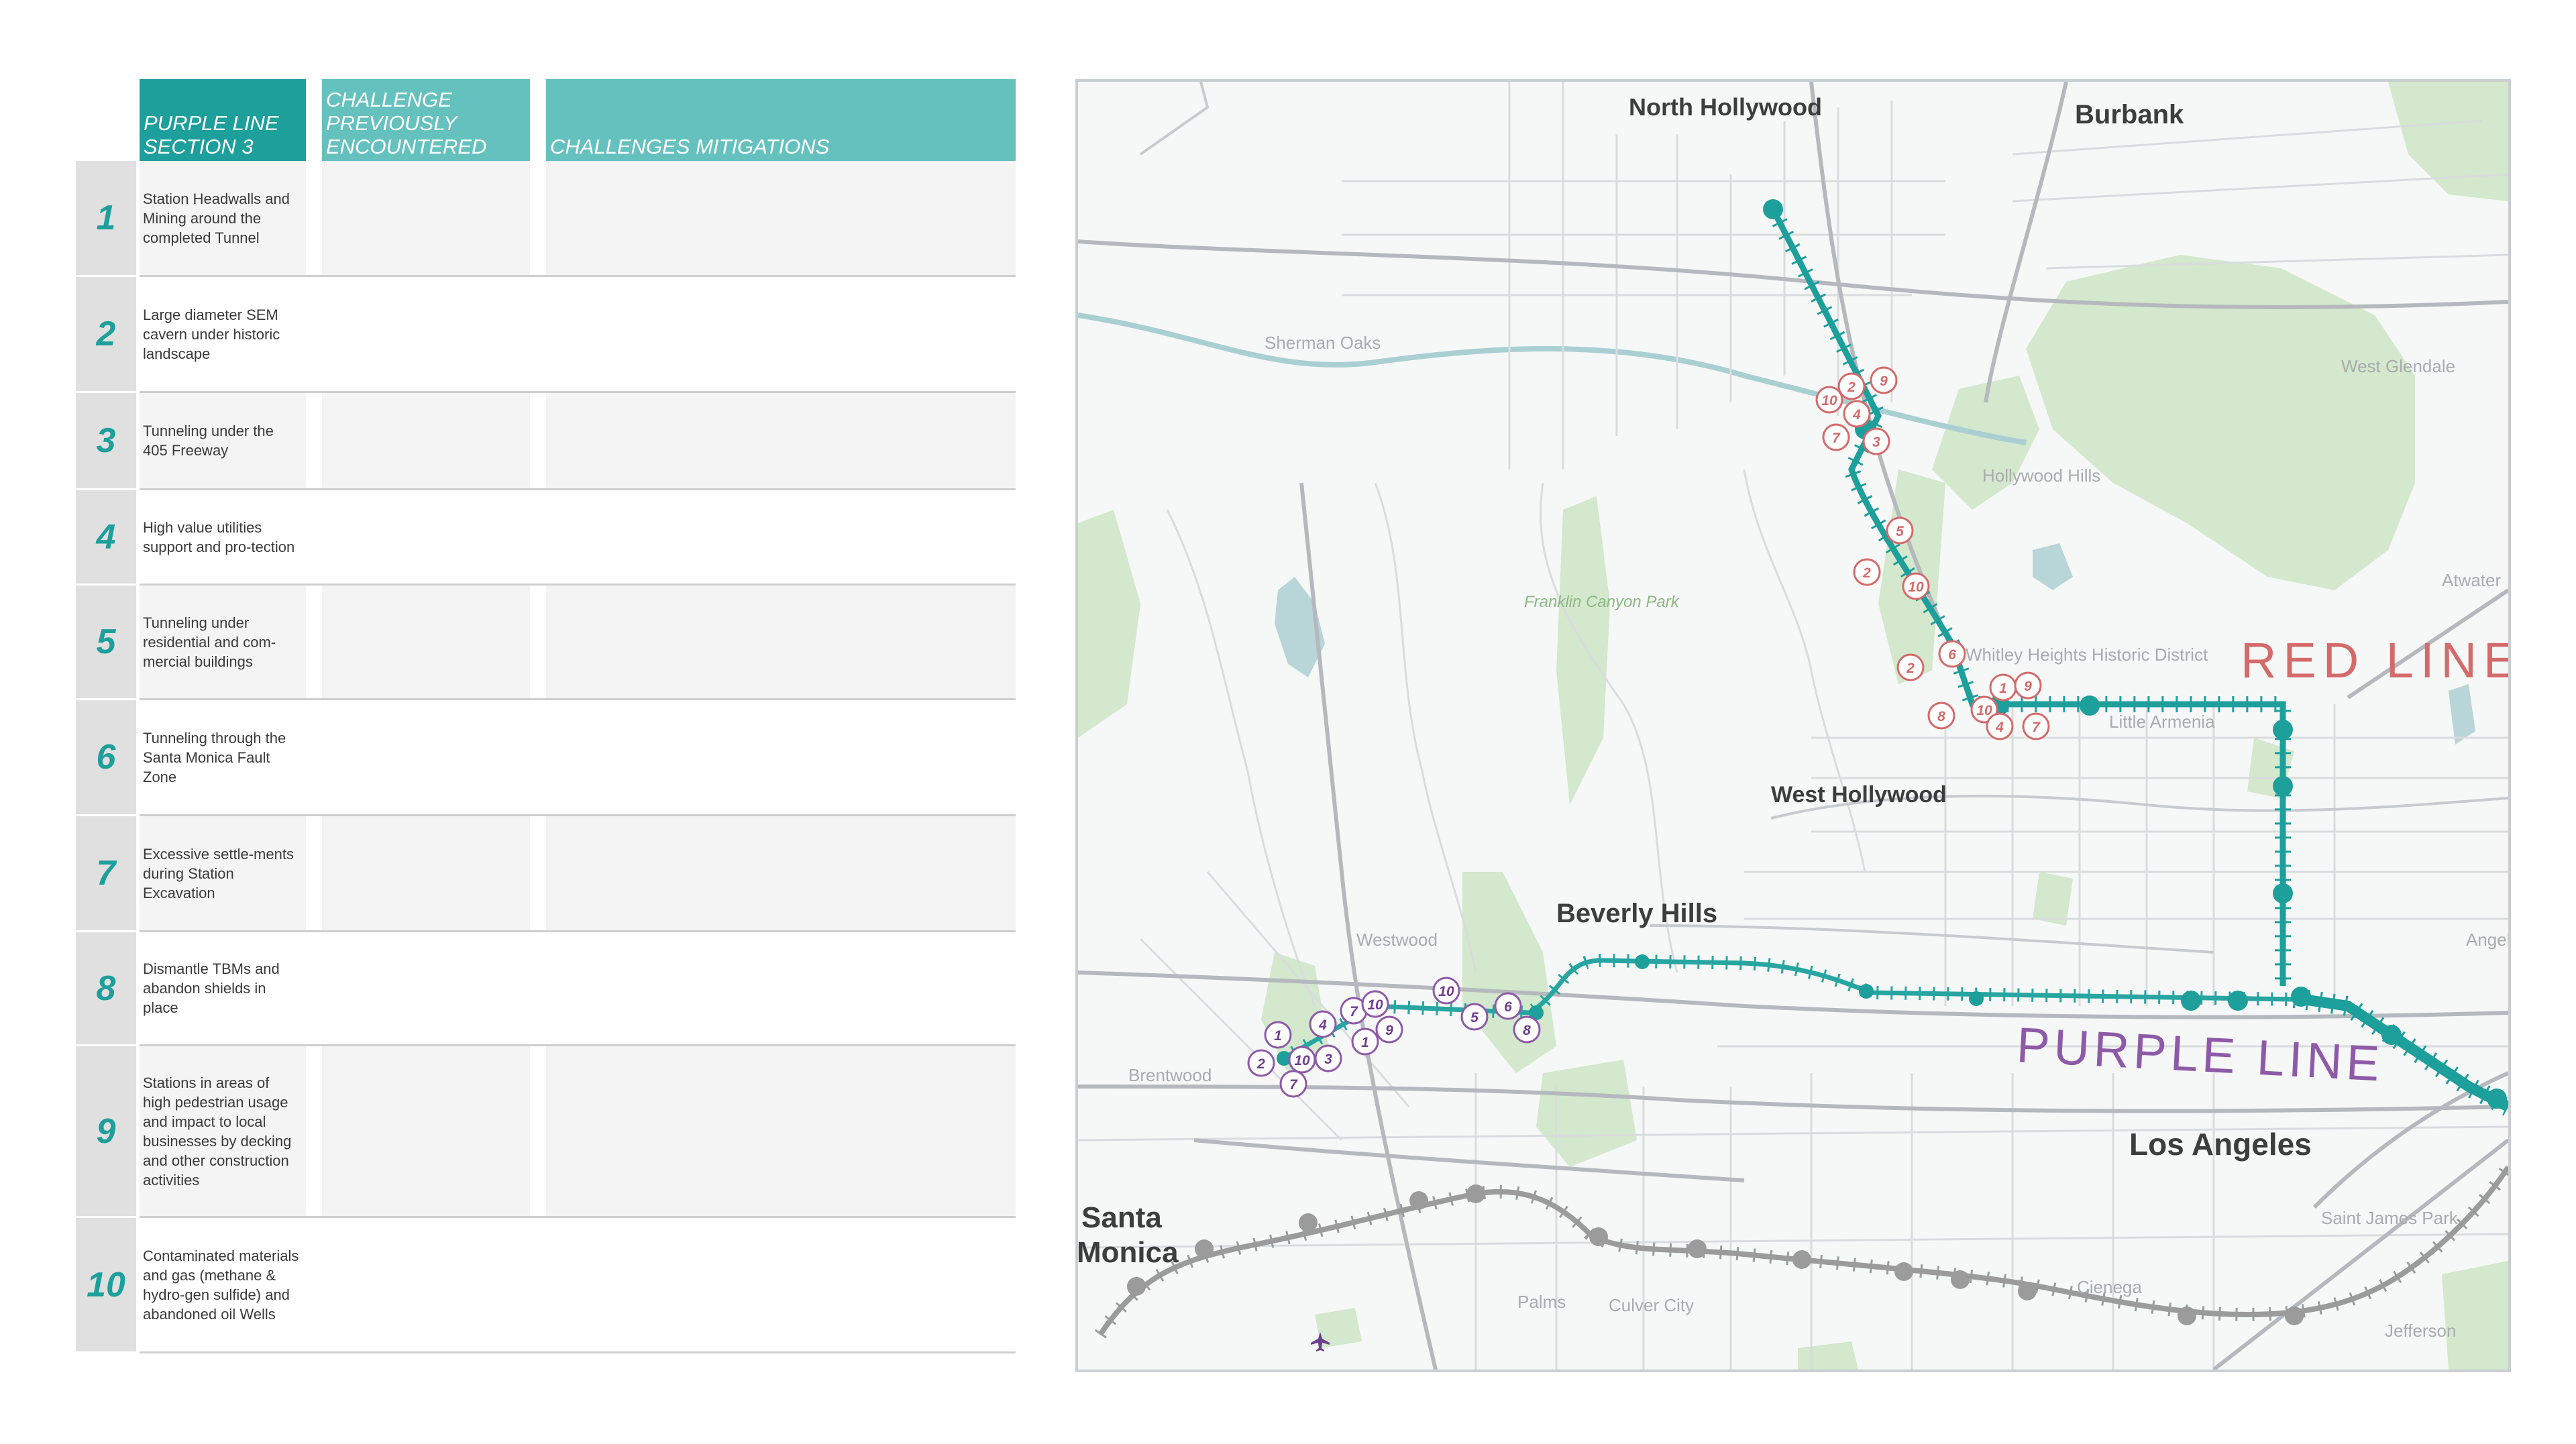 The image size is (2576, 1444). What do you see at coordinates (106, 642) in the screenshot?
I see `row-number: 5` at bounding box center [106, 642].